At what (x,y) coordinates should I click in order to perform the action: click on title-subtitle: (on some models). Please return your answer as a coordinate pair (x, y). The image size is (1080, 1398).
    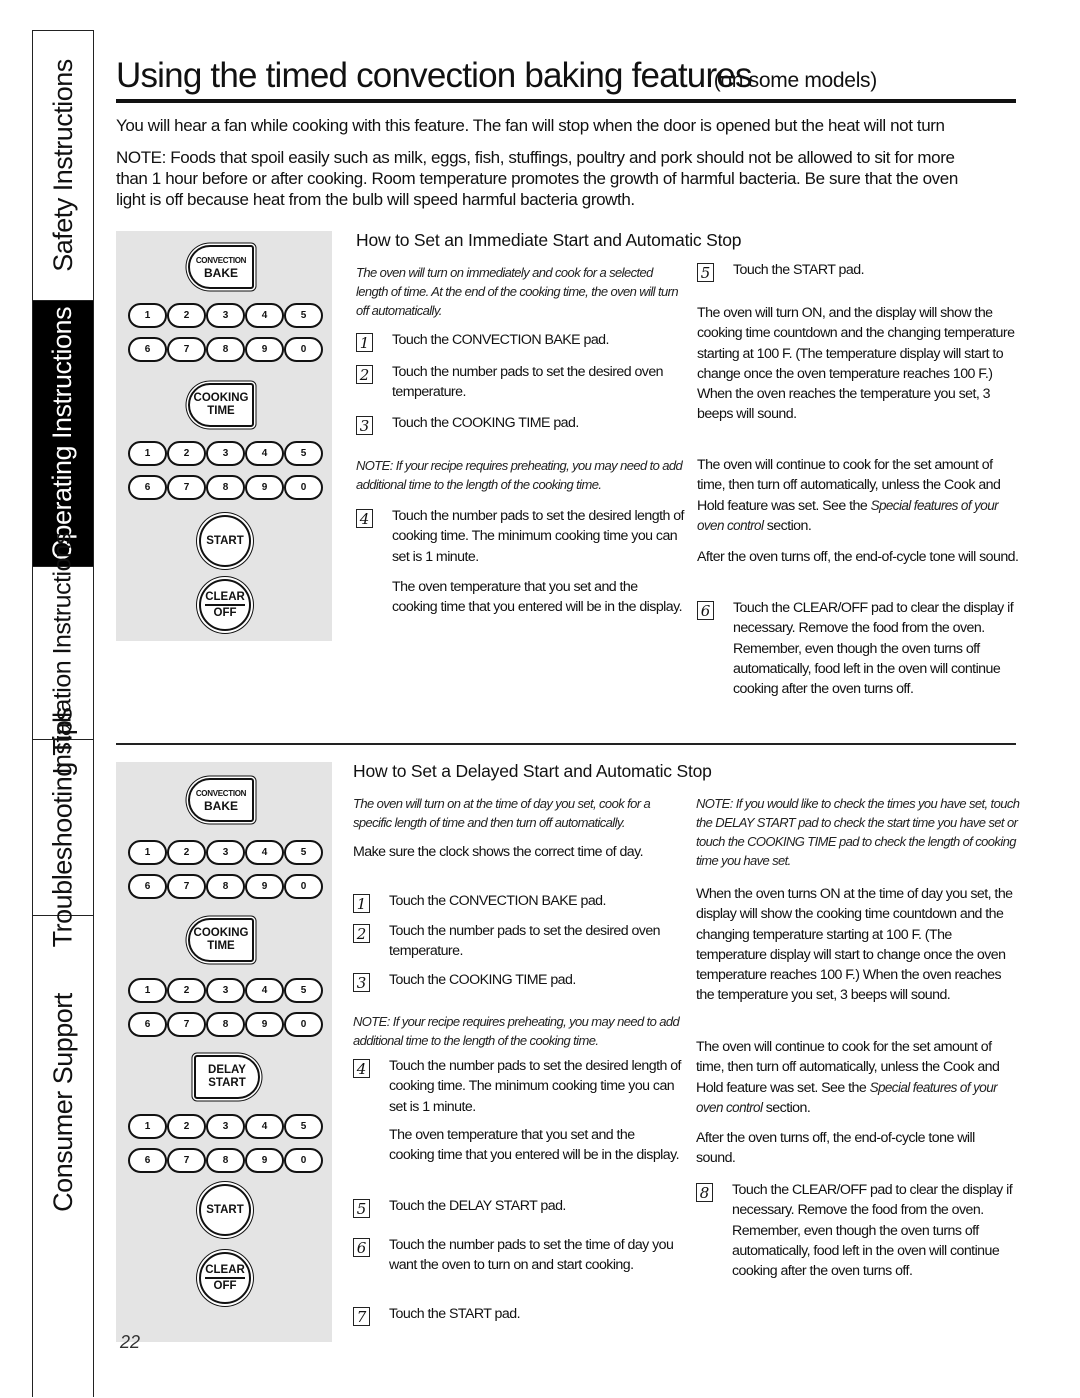
    Looking at the image, I should click on (795, 80).